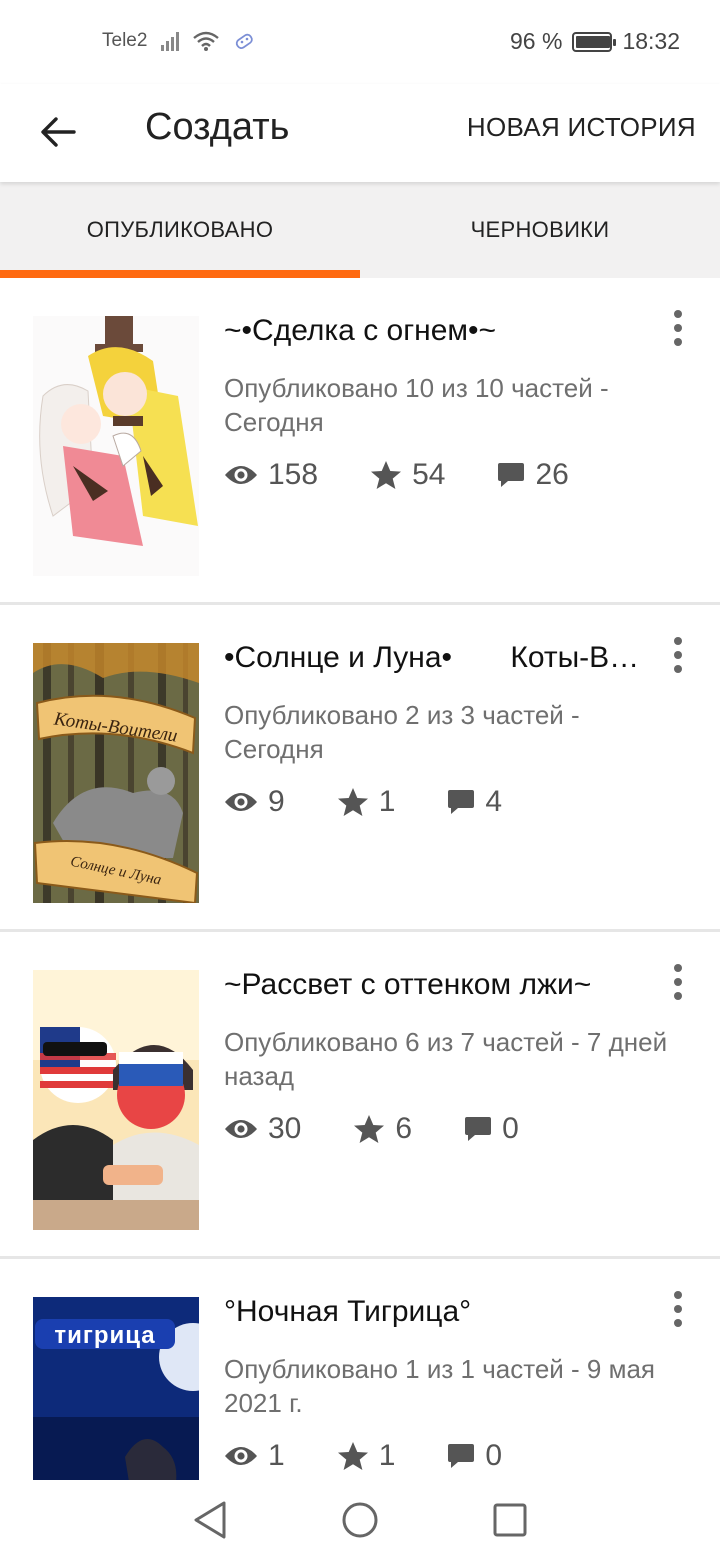 The height and width of the screenshot is (1560, 720). What do you see at coordinates (429, 474) in the screenshot?
I see `votes-count: 54` at bounding box center [429, 474].